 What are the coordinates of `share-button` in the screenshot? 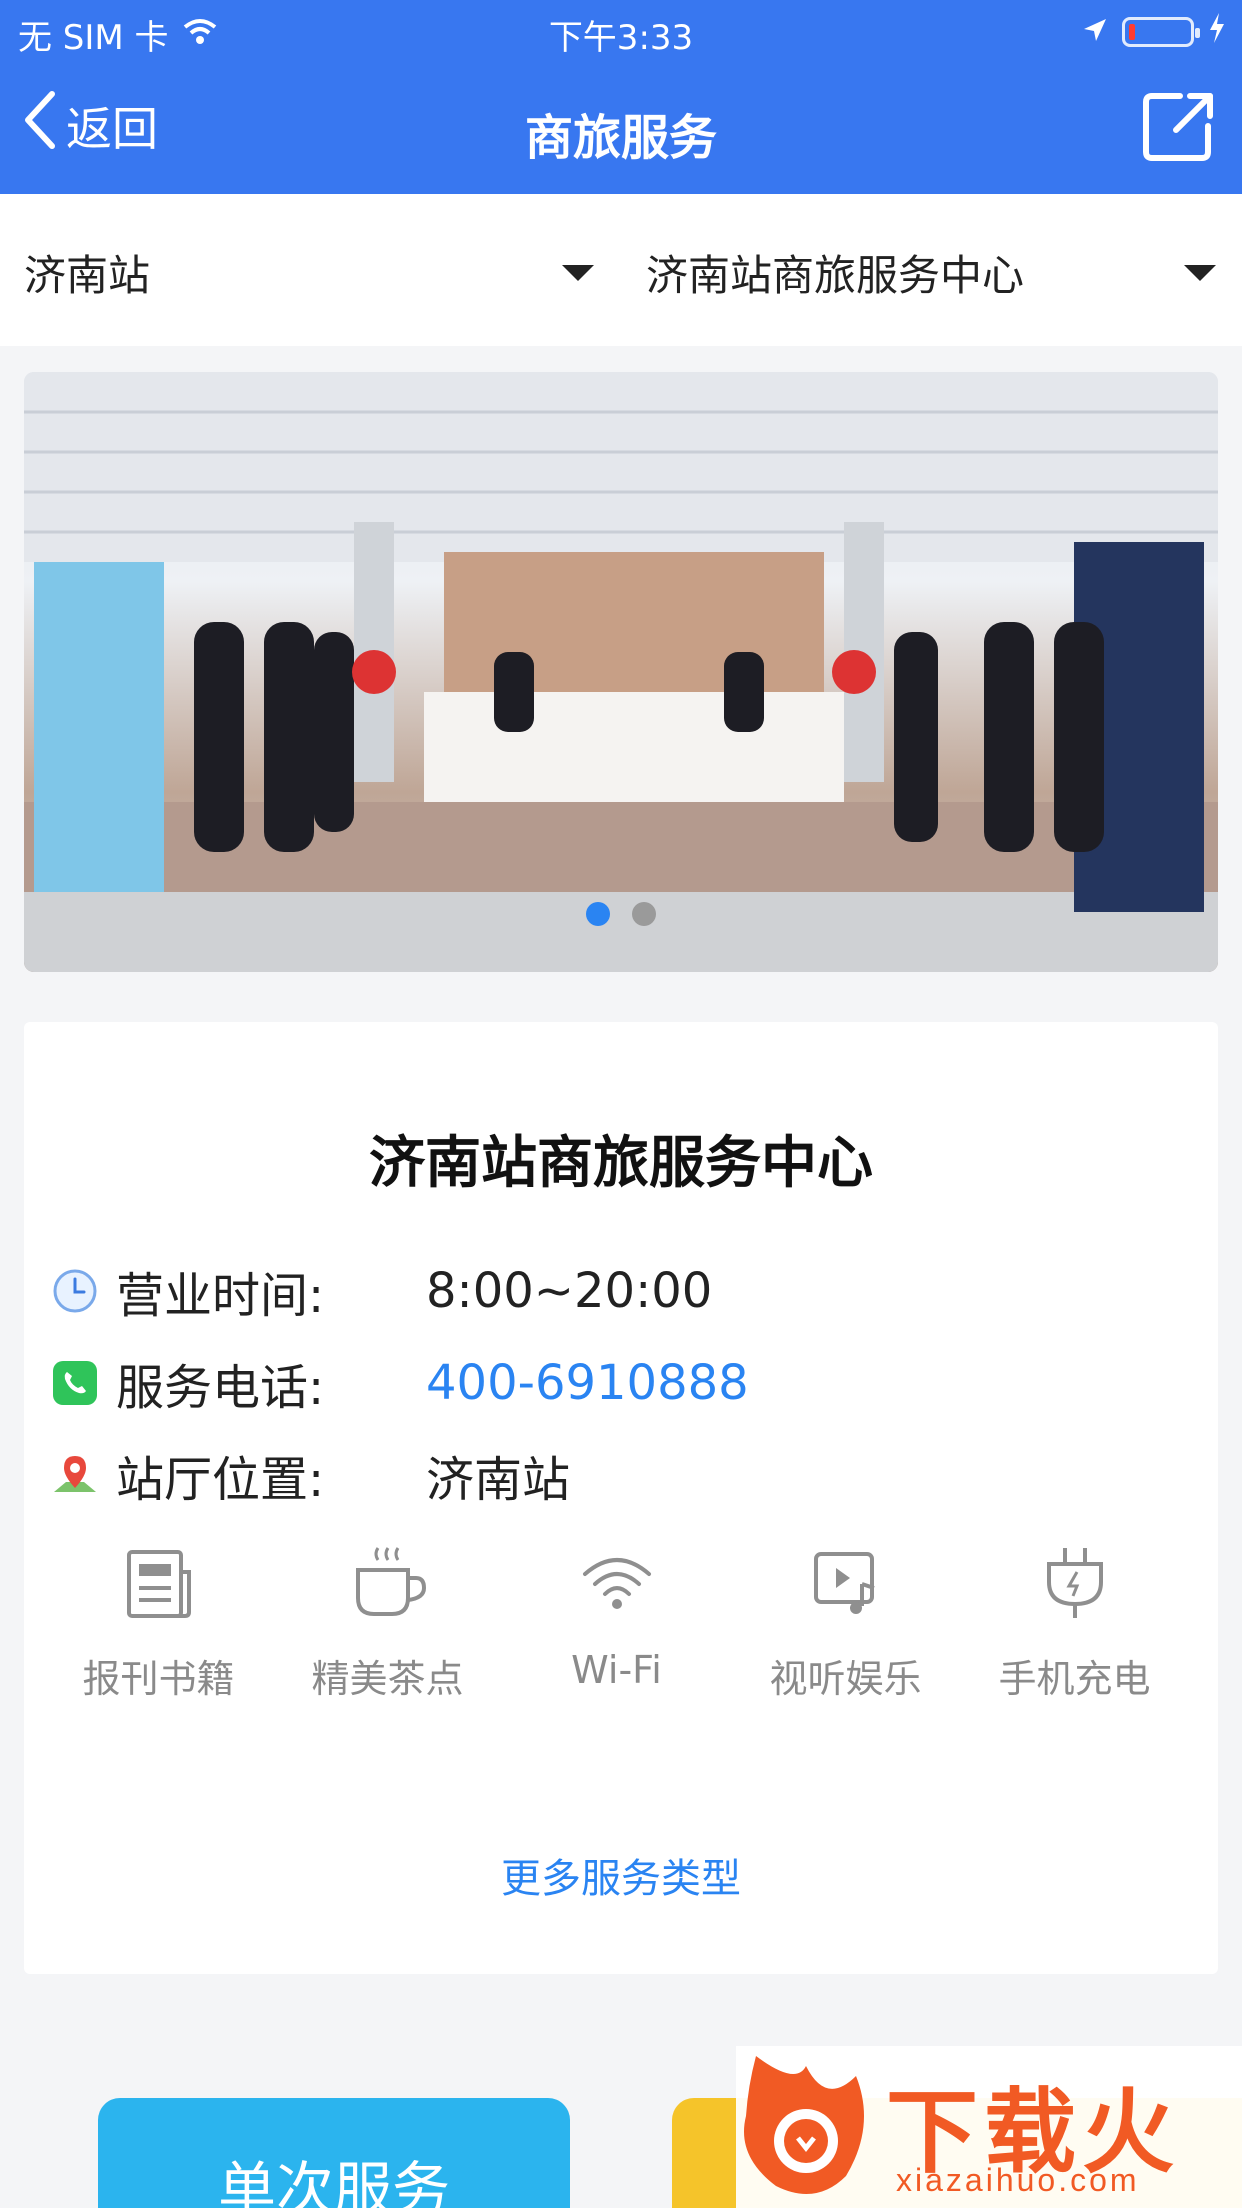 It's located at (1178, 126).